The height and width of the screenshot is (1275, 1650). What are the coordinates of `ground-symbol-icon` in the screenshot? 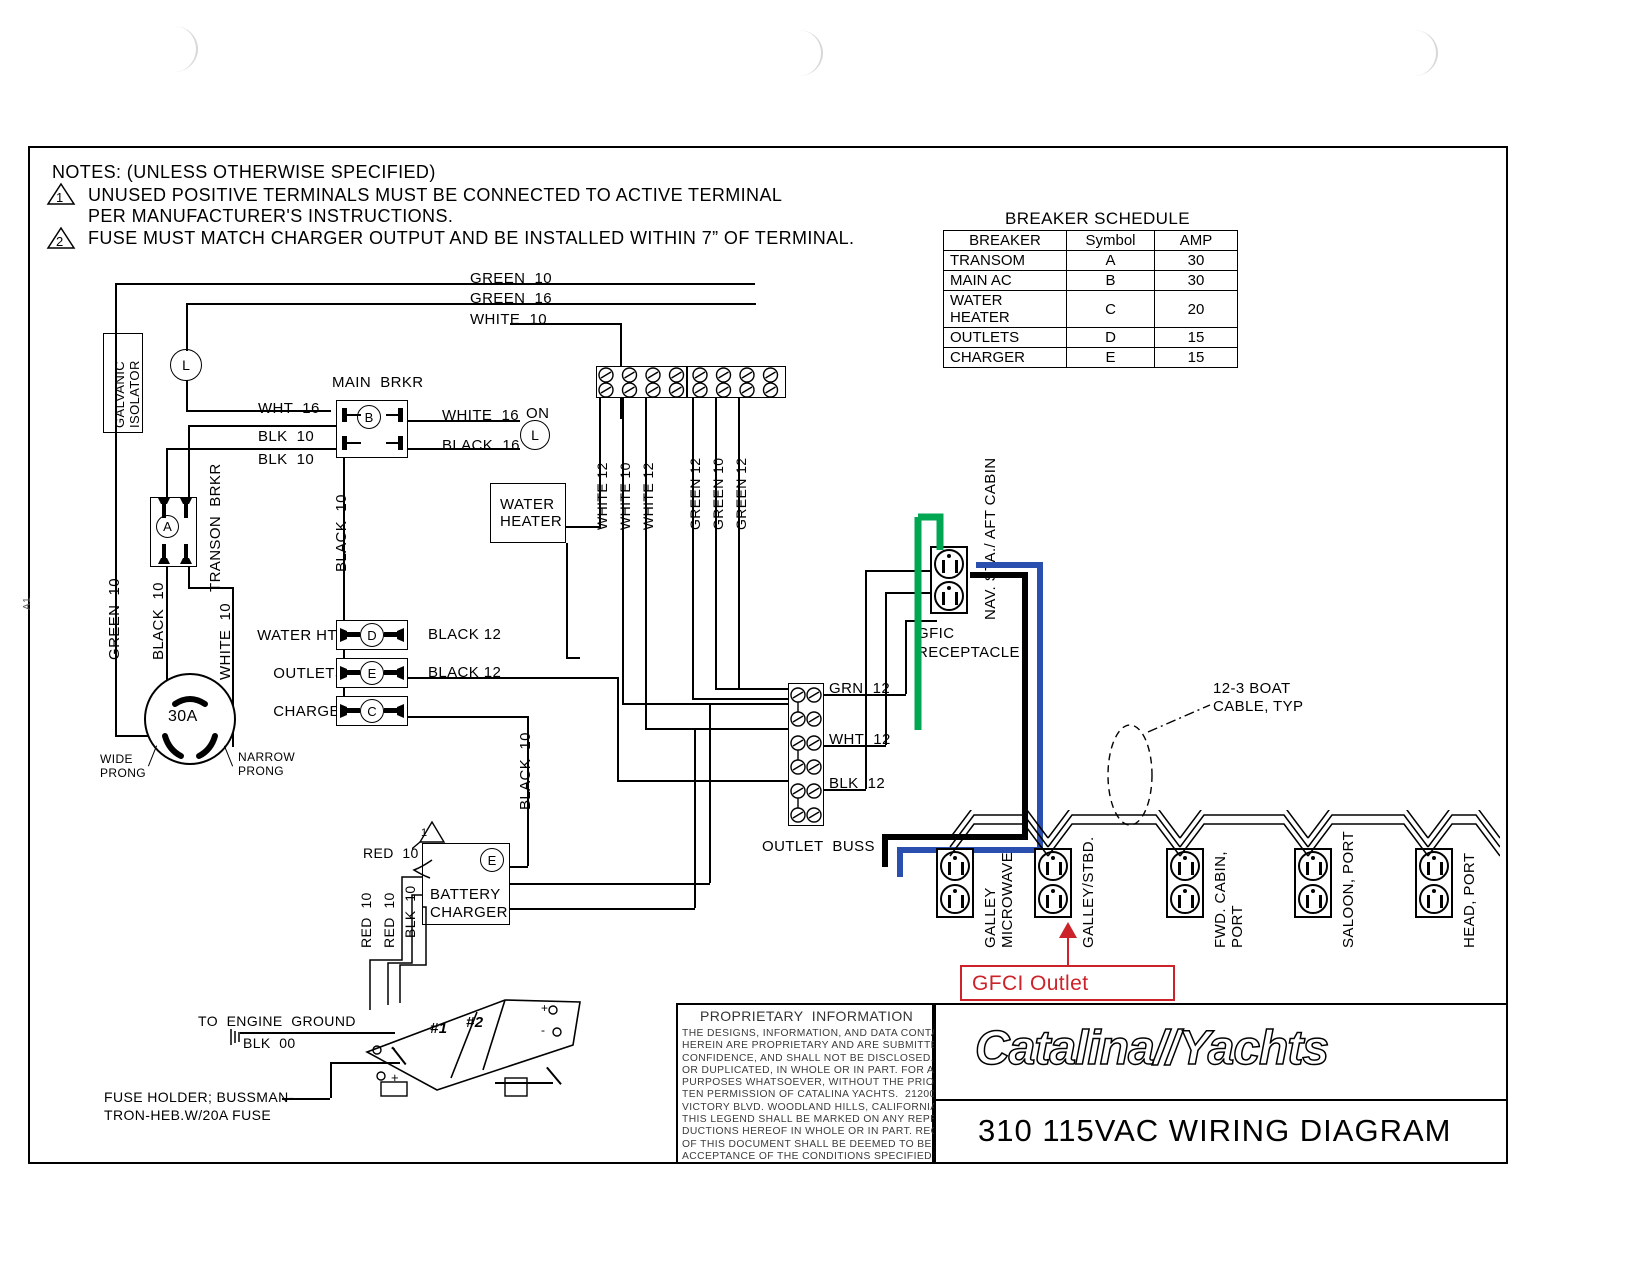 It's located at (235, 1037).